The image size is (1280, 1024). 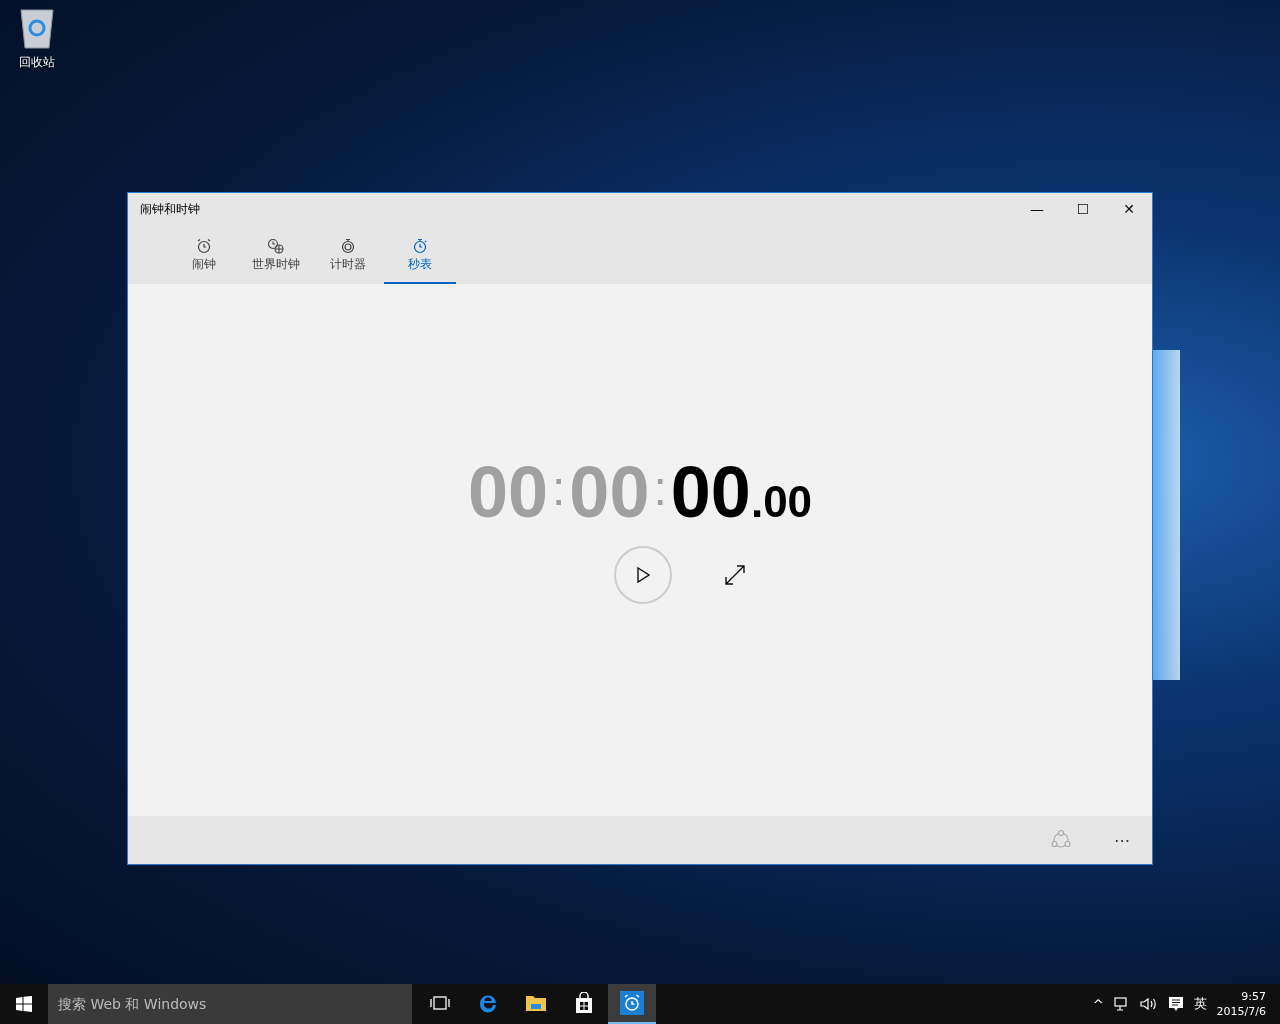 What do you see at coordinates (1175, 1004) in the screenshot?
I see `notification-icon` at bounding box center [1175, 1004].